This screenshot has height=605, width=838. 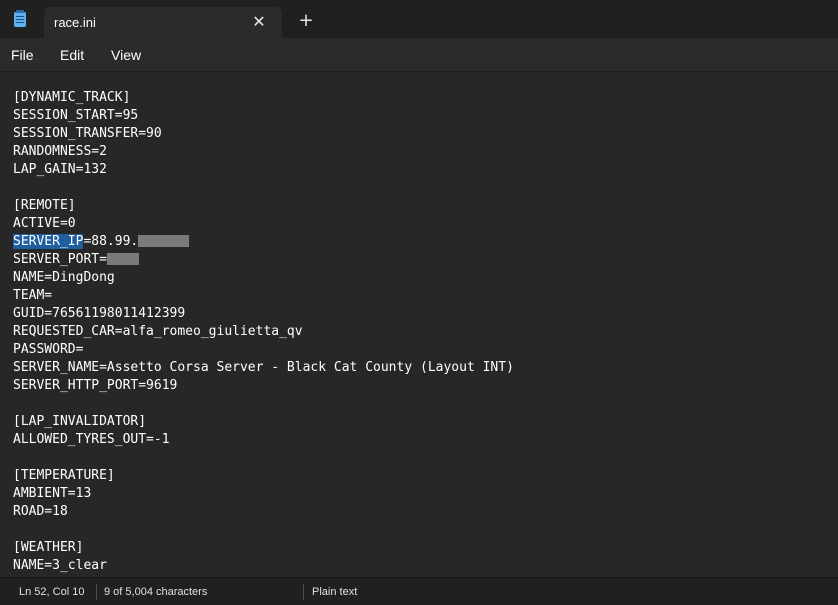 I want to click on notepad-icon, so click(x=20, y=18).